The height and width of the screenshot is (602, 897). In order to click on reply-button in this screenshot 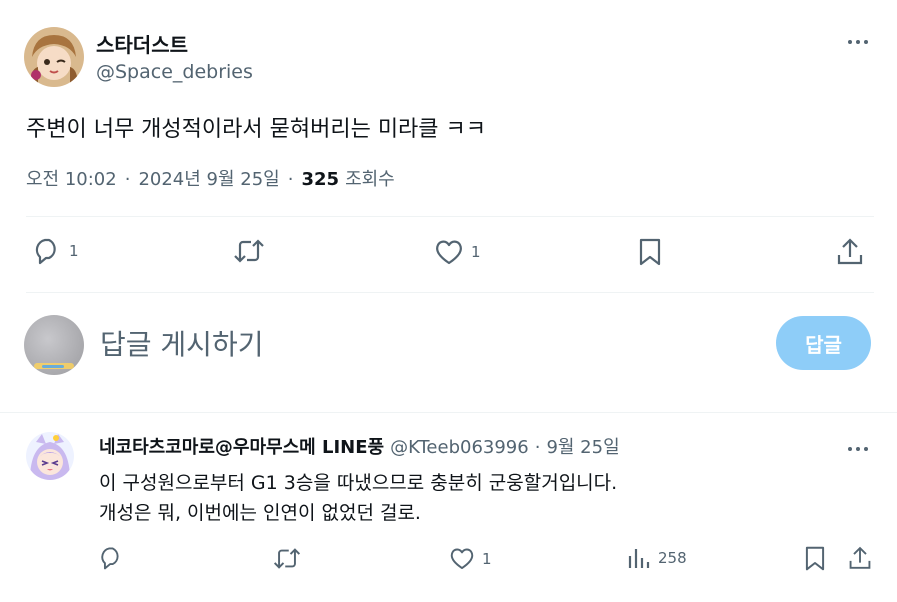, I will do `click(111, 558)`.